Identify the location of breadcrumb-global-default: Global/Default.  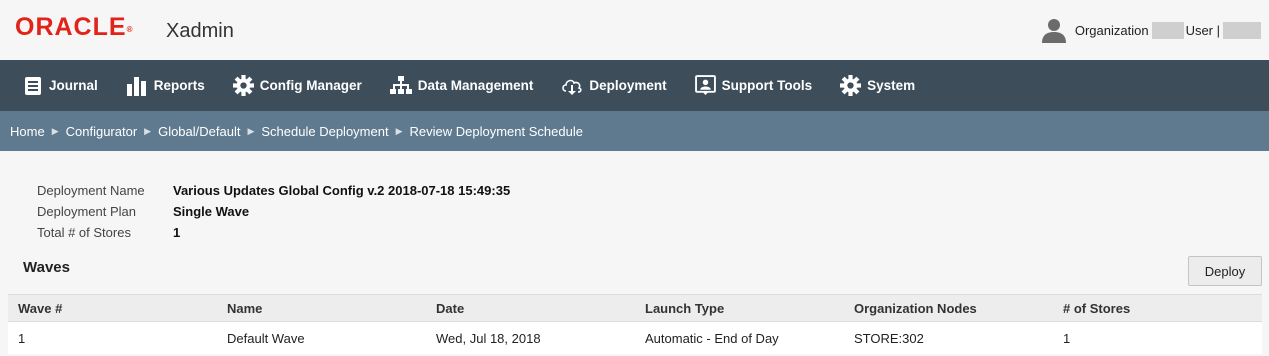
(199, 131).